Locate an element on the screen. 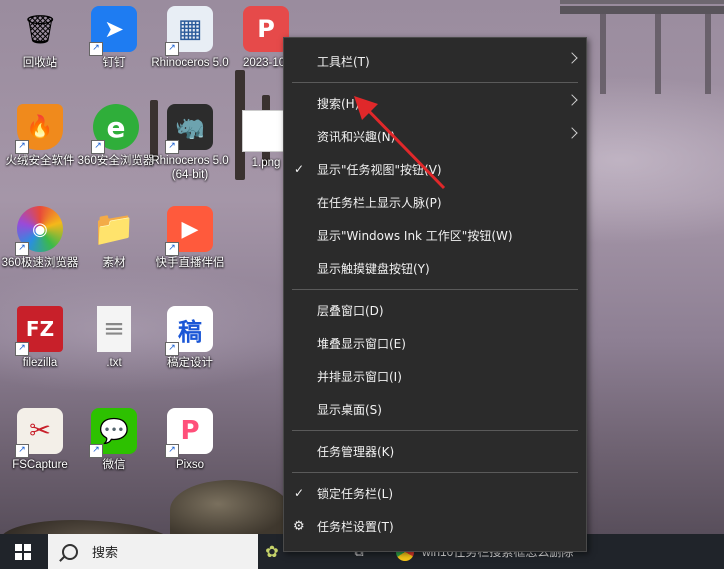  icon-label: 360极速浏览器 is located at coordinates (40, 263).